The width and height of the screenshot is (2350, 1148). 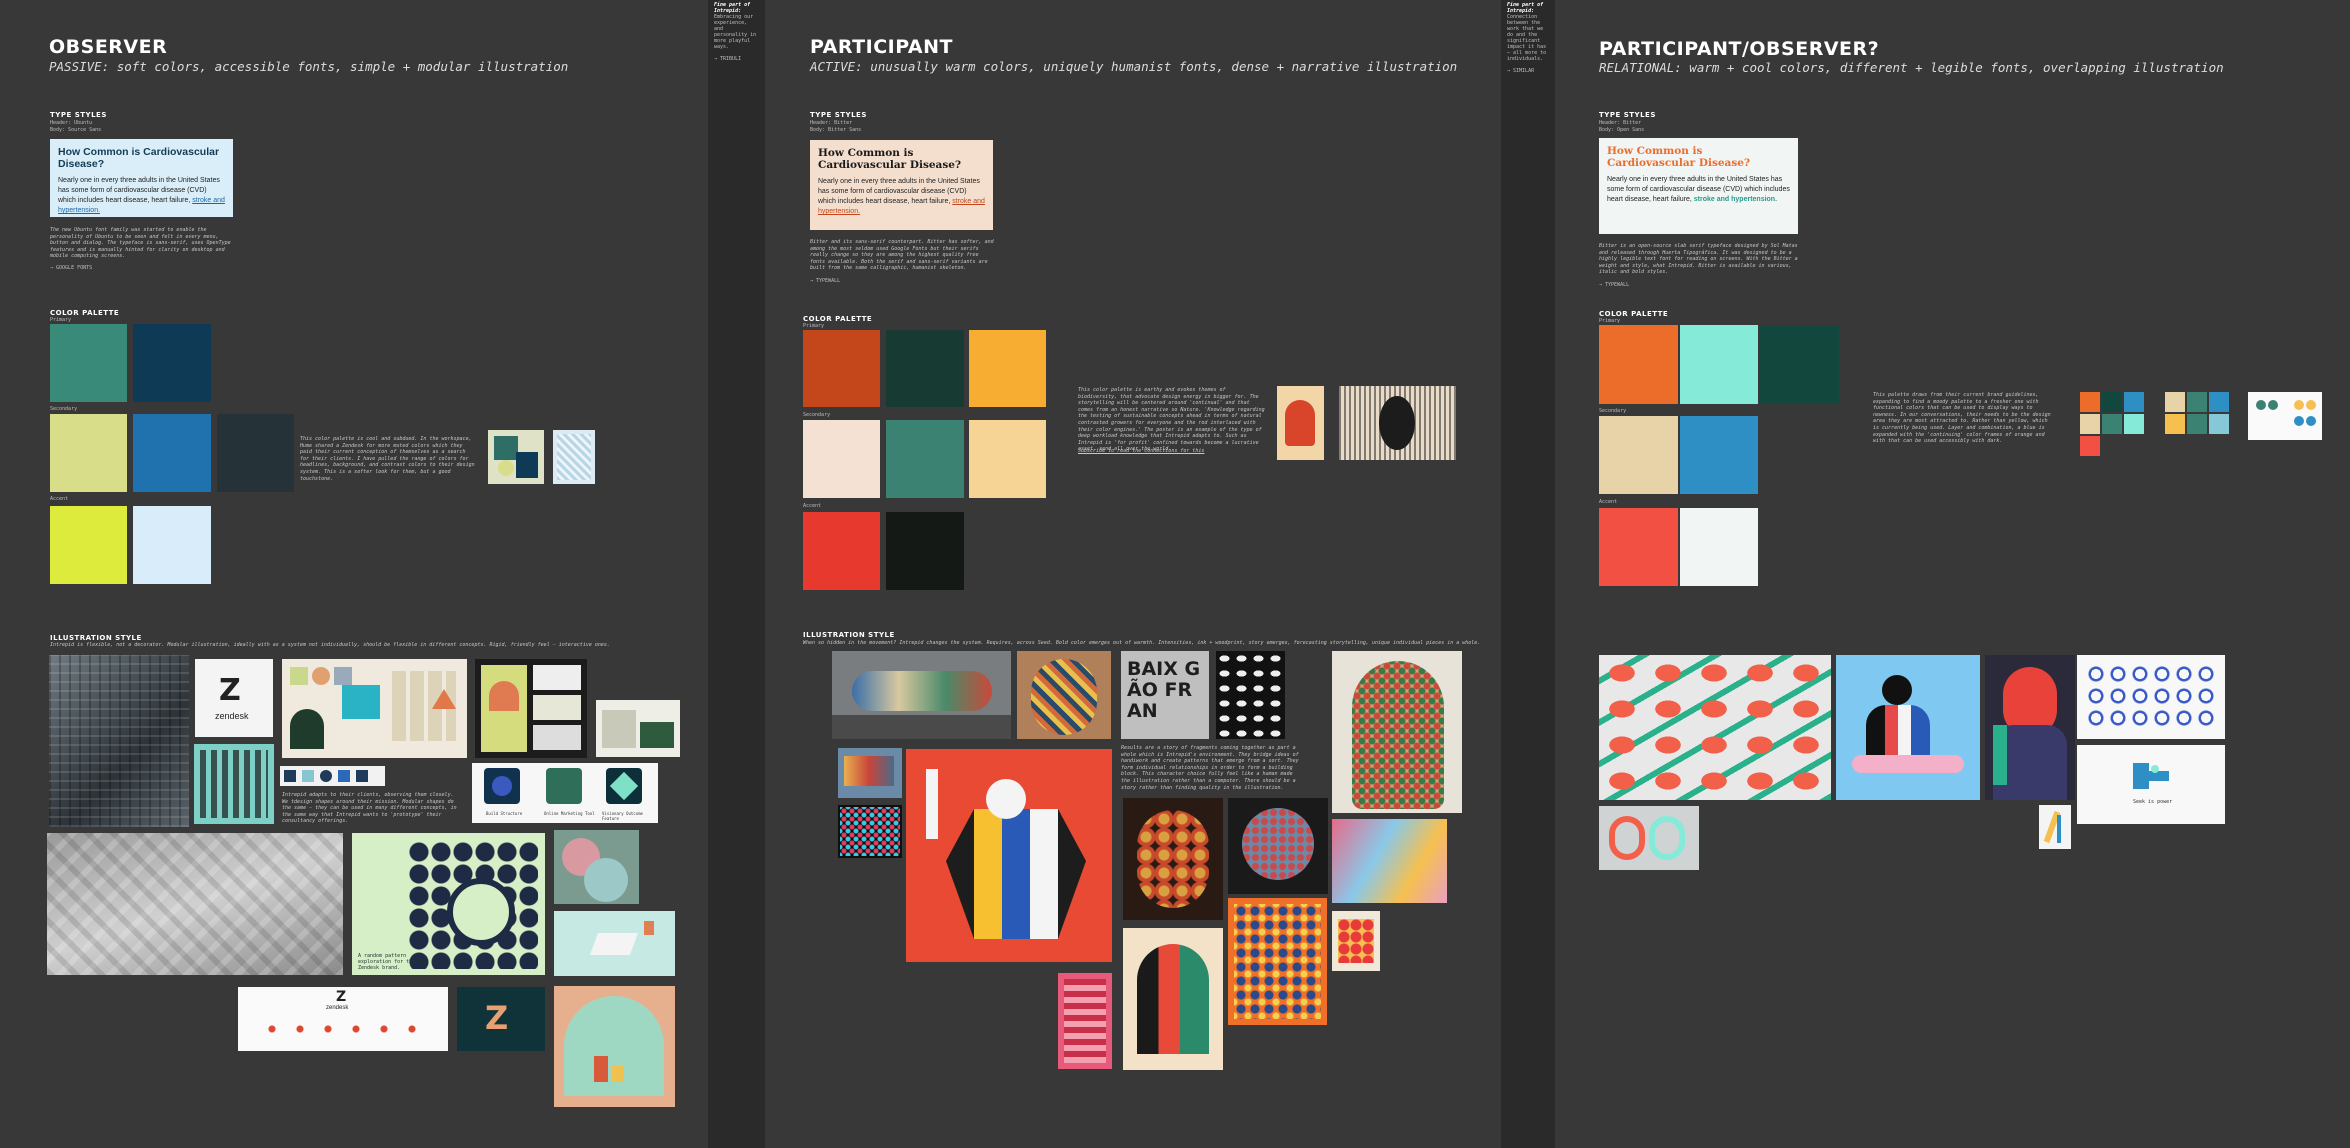 What do you see at coordinates (531, 708) in the screenshot?
I see `illustration-brand-cards` at bounding box center [531, 708].